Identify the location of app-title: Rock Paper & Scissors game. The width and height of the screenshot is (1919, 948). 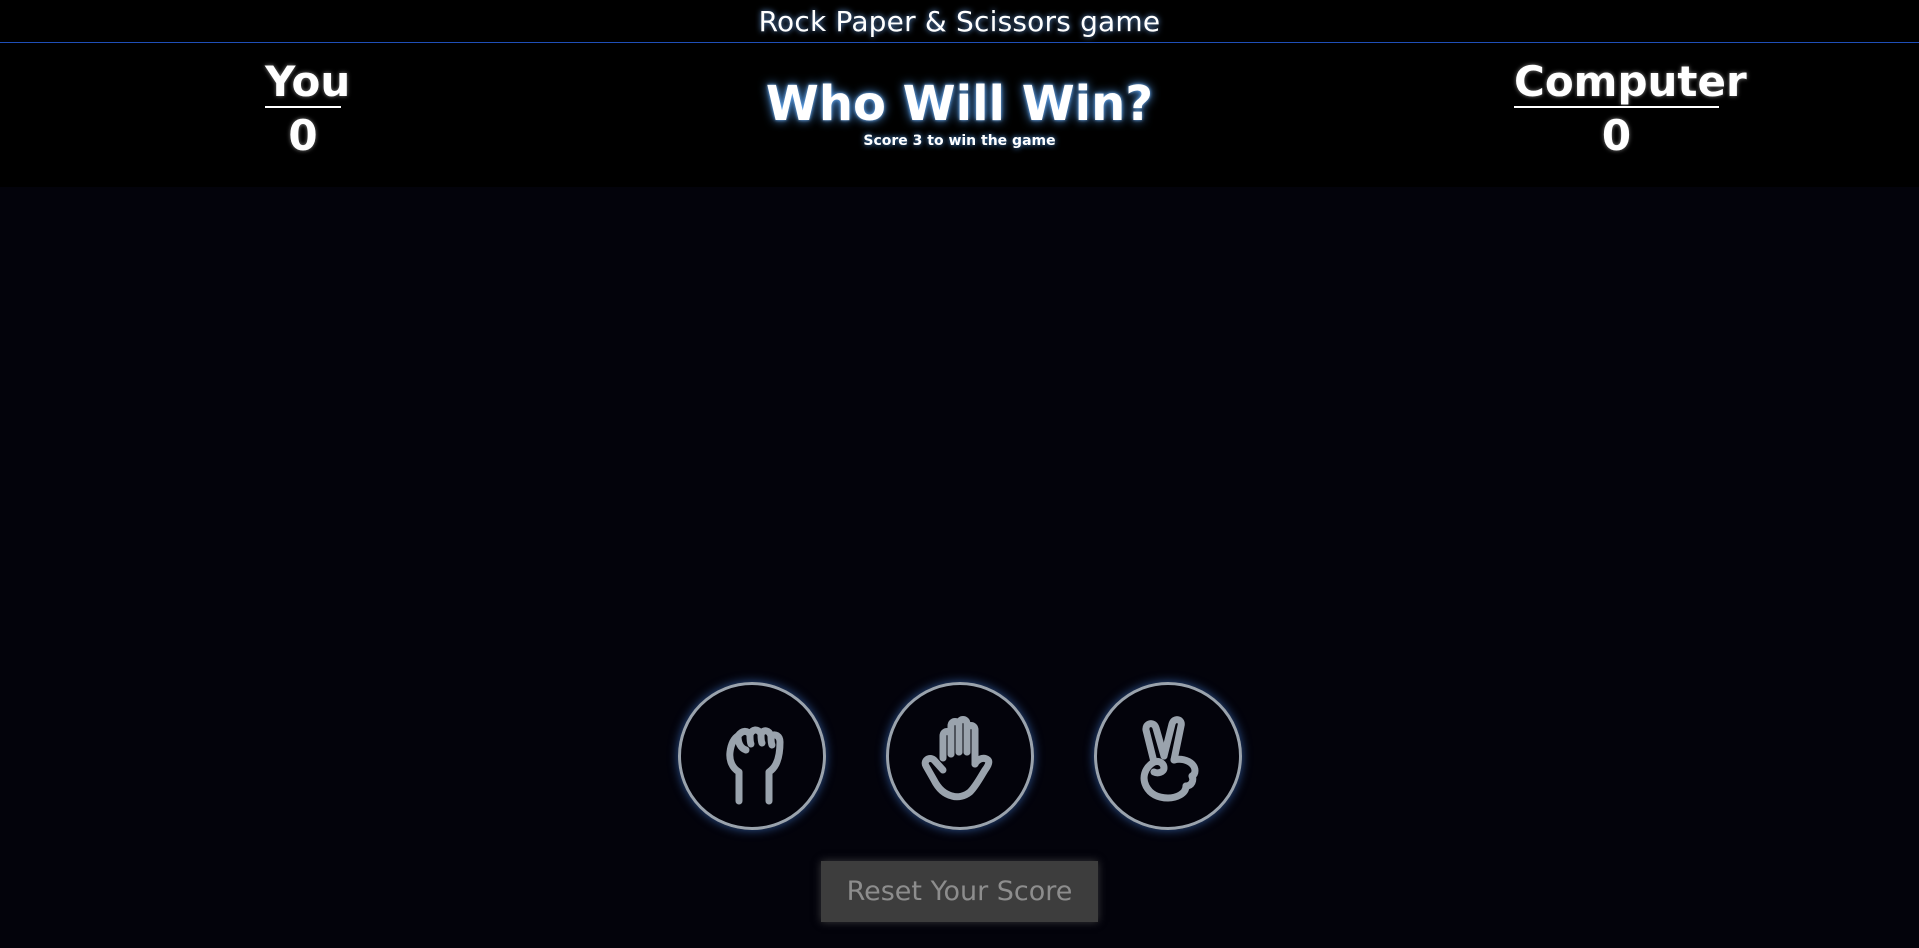
(959, 21).